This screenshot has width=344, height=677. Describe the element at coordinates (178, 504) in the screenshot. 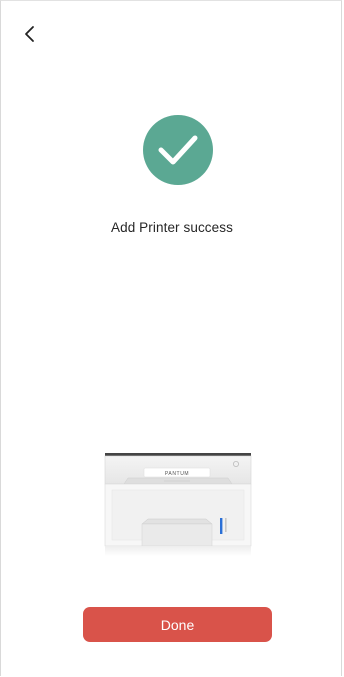

I see `printer-image: PANTUM` at that location.